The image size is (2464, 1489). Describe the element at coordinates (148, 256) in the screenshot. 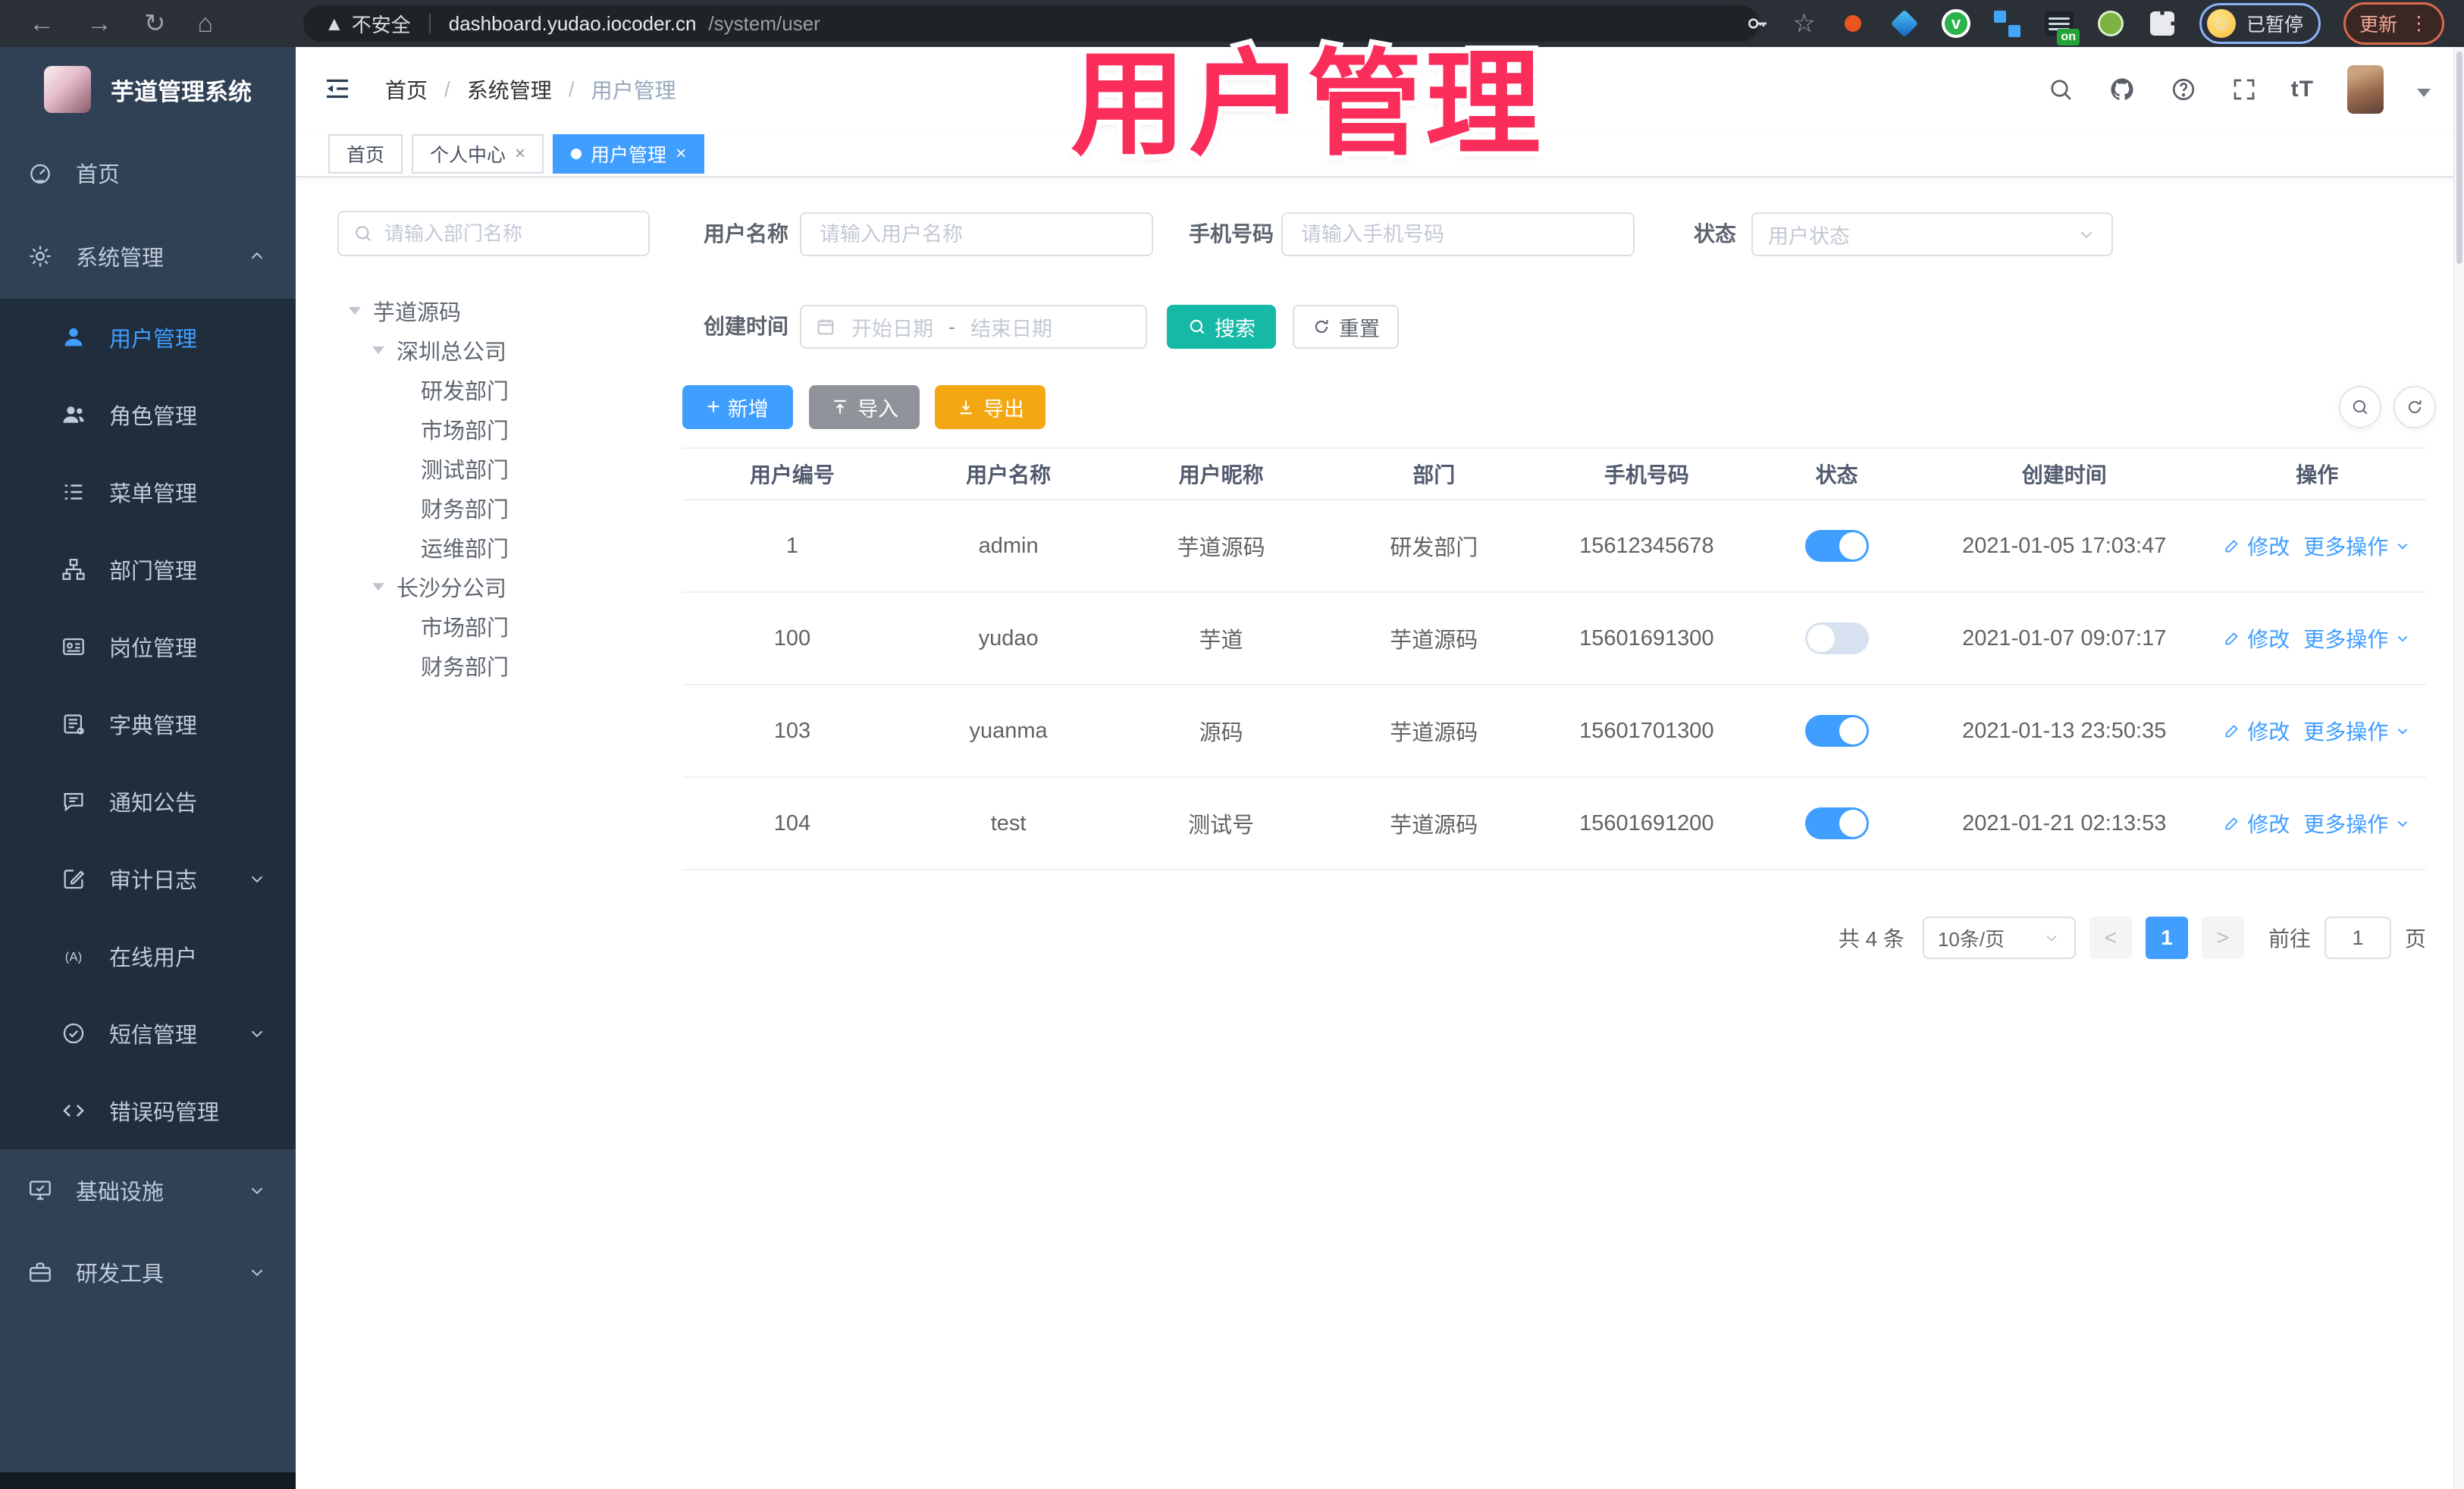

I see `sidebar-item-system-mgmt: 系统管理` at that location.